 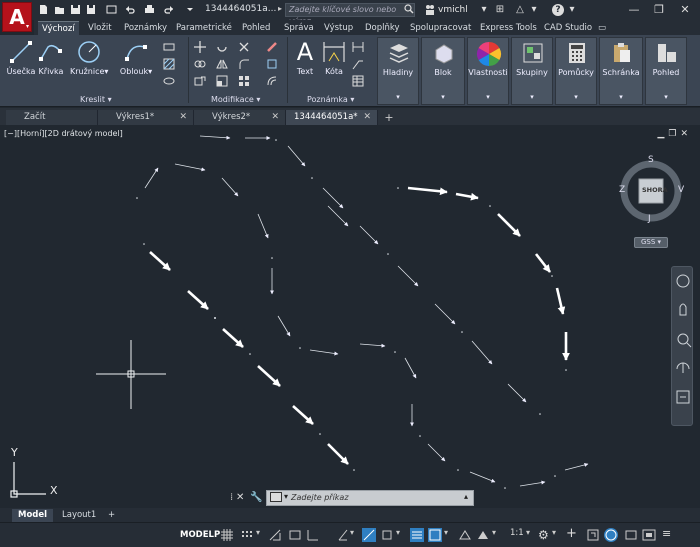 What do you see at coordinates (256, 497) in the screenshot?
I see `customize-wrench-icon: 🔧` at bounding box center [256, 497].